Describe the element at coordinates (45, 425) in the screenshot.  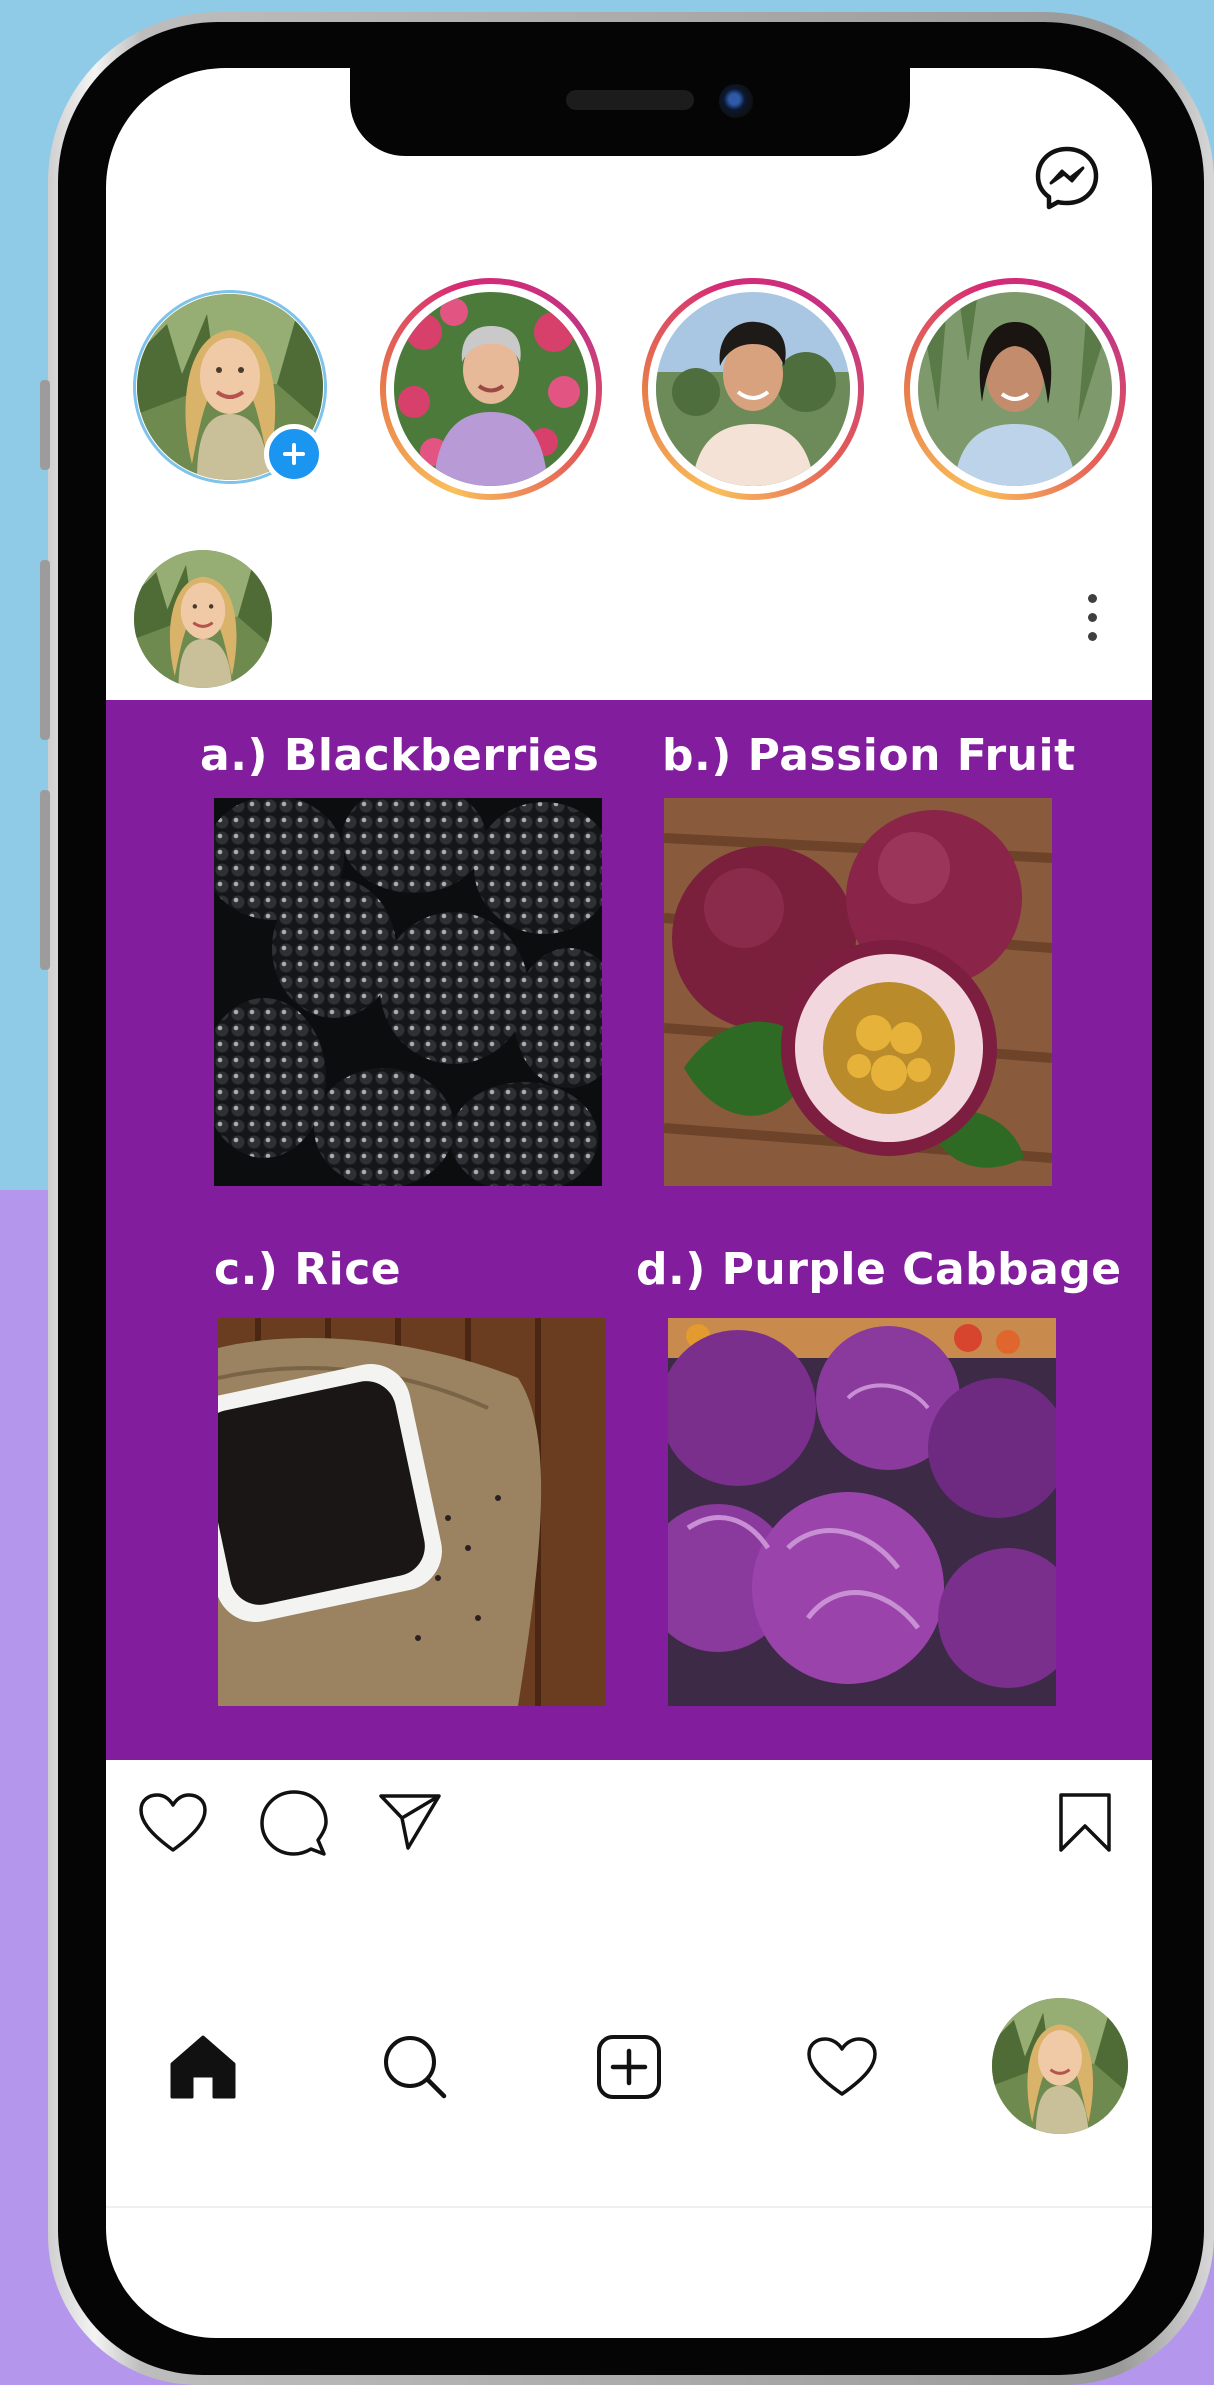
I see `mute-switch` at that location.